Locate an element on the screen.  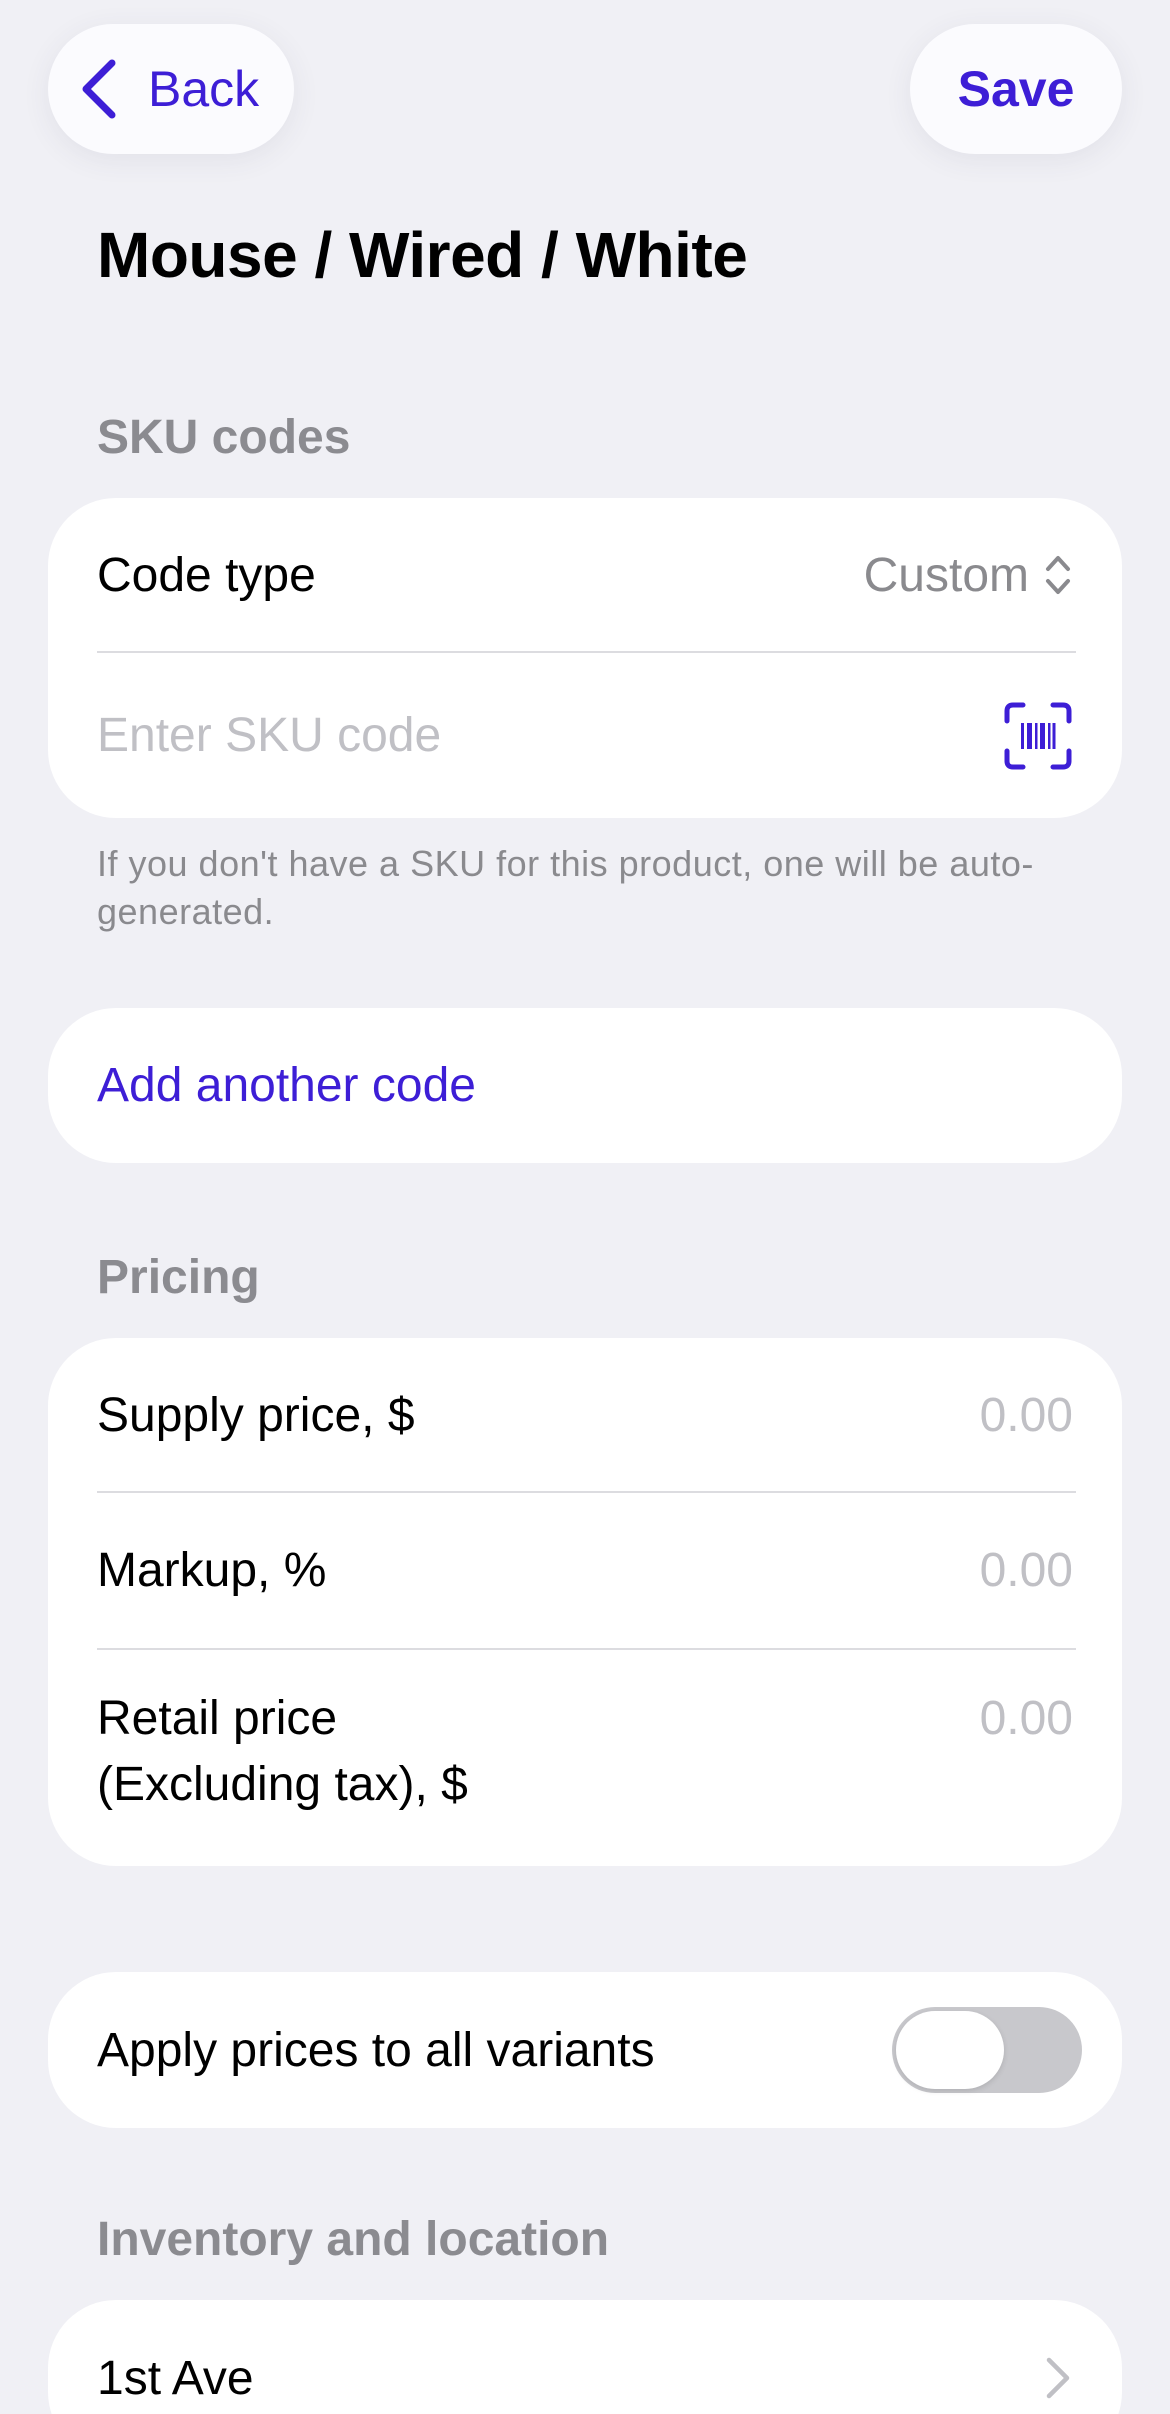
back-label: Back is located at coordinates (204, 89).